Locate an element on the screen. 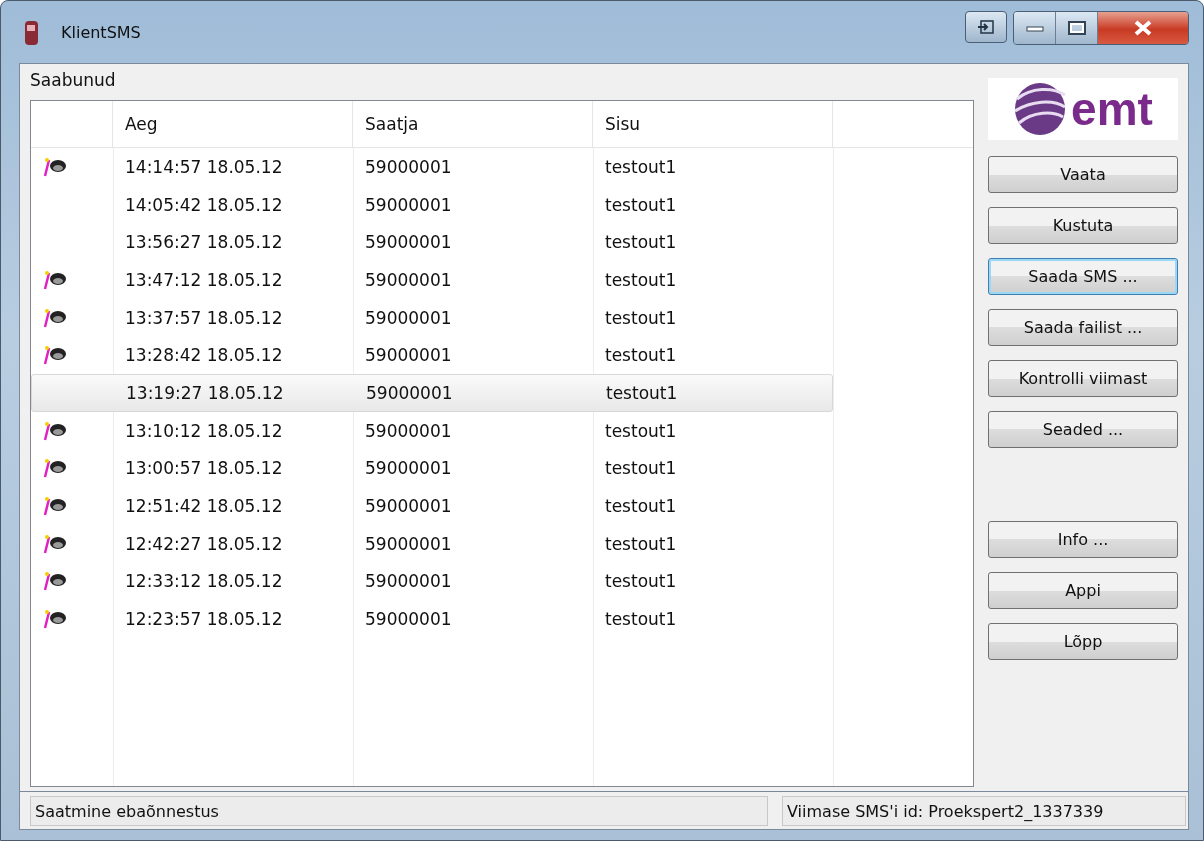 This screenshot has width=1204, height=841. table-cell-text: 14:14:57 18.05.12 is located at coordinates (204, 166).